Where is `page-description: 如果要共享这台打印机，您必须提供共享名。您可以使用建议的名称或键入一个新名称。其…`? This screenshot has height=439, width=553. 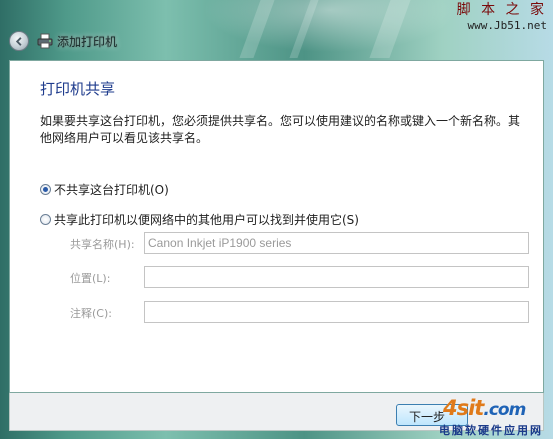 page-description: 如果要共享这台打印机，您必须提供共享名。您可以使用建议的名称或键入一个新名称。其… is located at coordinates (280, 129).